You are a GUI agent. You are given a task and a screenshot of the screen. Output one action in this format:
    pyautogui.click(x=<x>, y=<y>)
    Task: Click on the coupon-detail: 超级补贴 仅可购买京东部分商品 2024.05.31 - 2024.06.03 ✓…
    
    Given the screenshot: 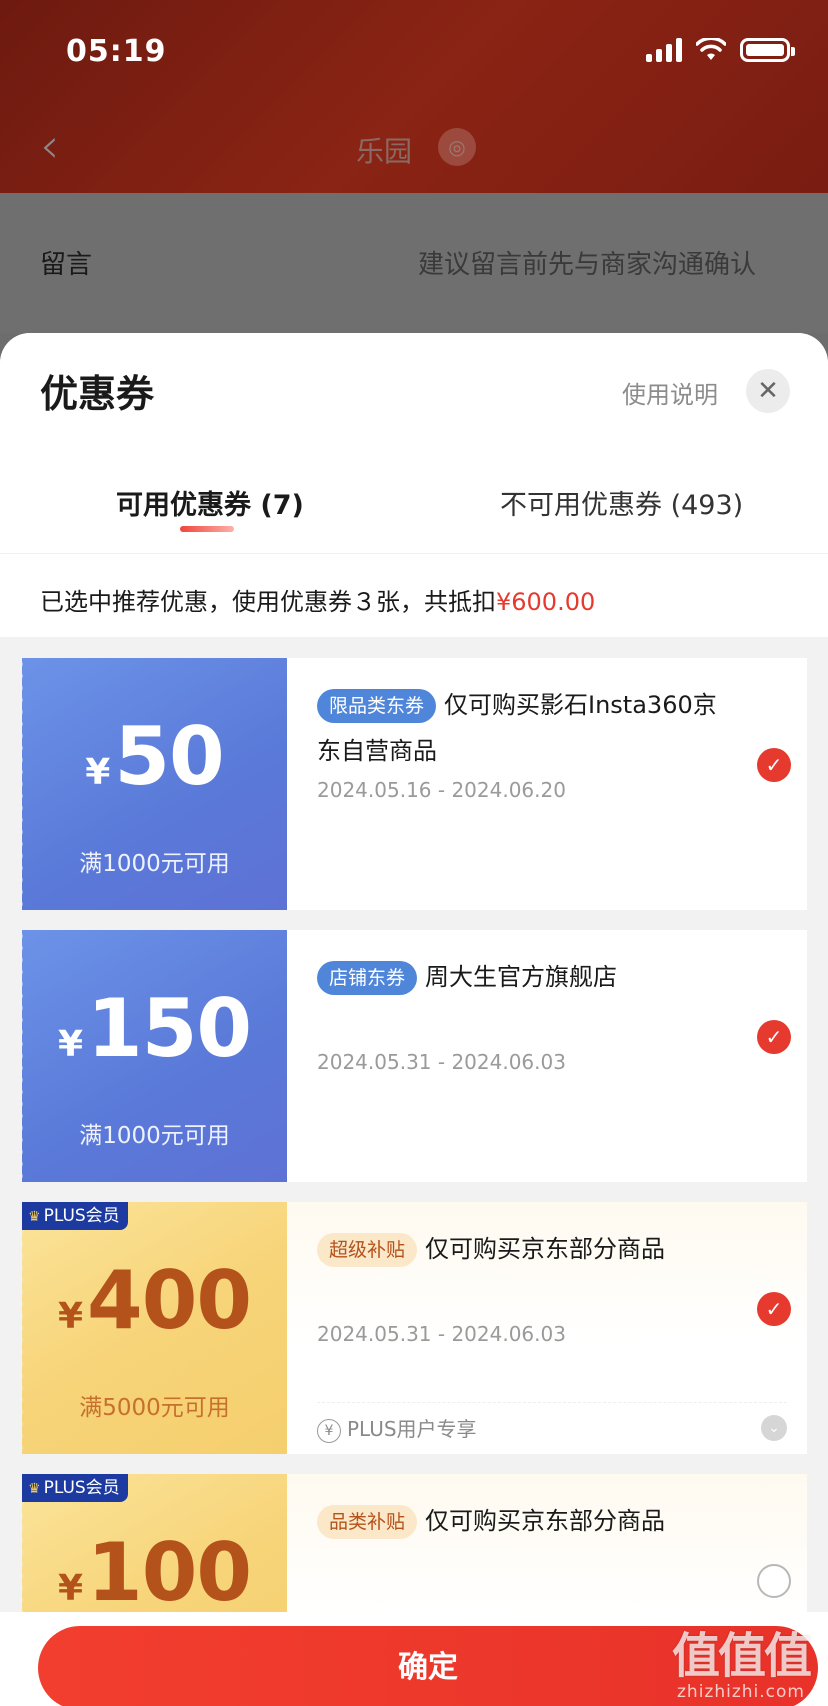 What is the action you would take?
    pyautogui.click(x=547, y=1328)
    